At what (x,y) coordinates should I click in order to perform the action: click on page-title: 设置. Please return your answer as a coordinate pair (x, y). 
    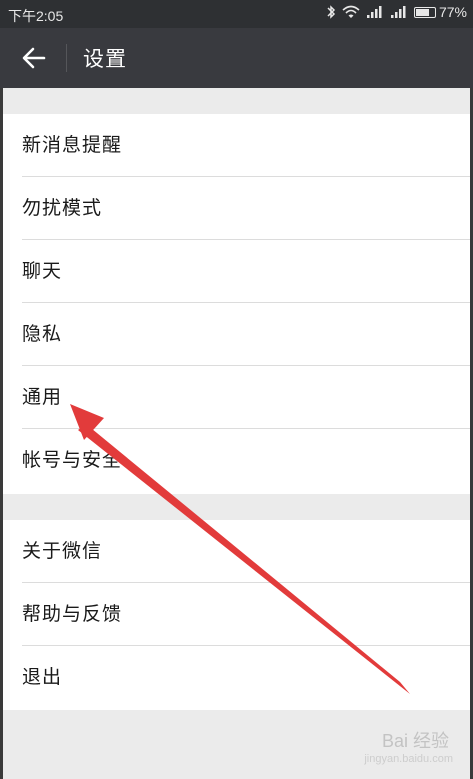
    Looking at the image, I should click on (105, 59).